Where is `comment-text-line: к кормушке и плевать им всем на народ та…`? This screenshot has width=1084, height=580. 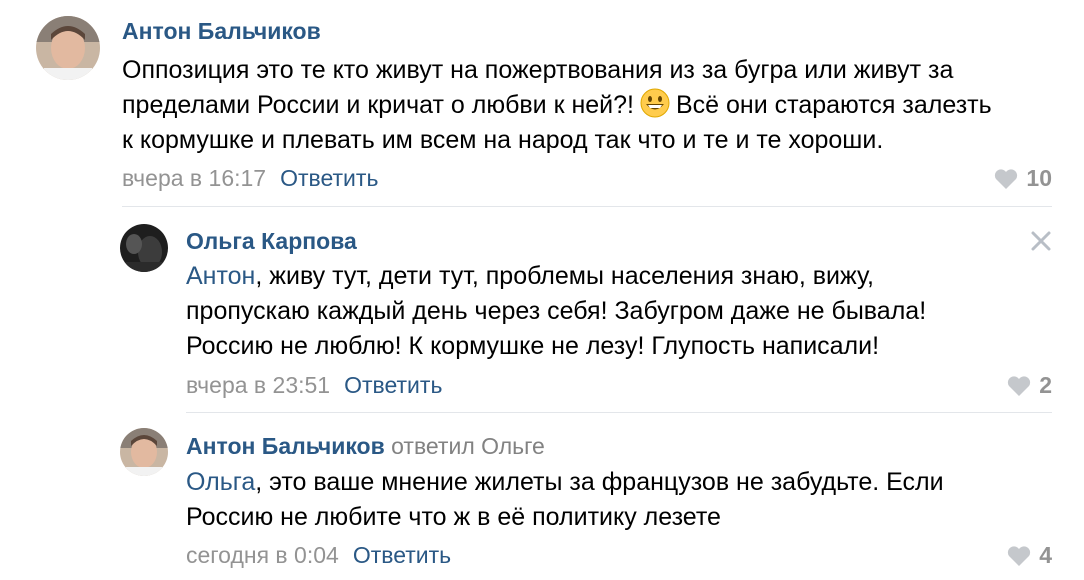
comment-text-line: к кормушке и плевать им всем на народ та… is located at coordinates (503, 140).